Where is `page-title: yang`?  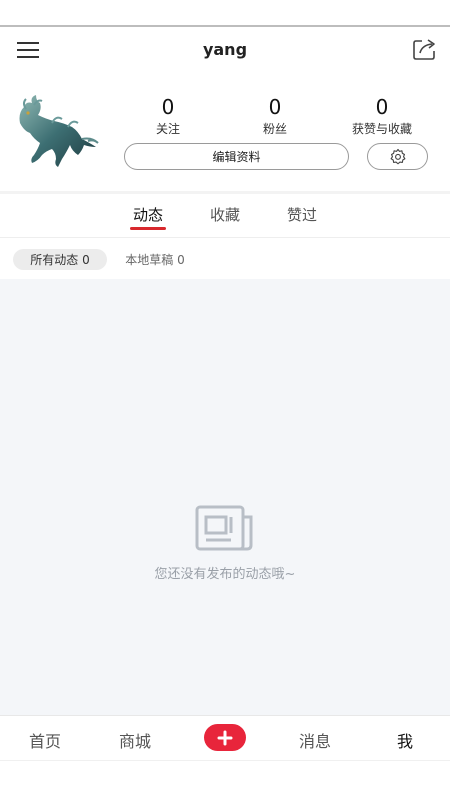
page-title: yang is located at coordinates (225, 49).